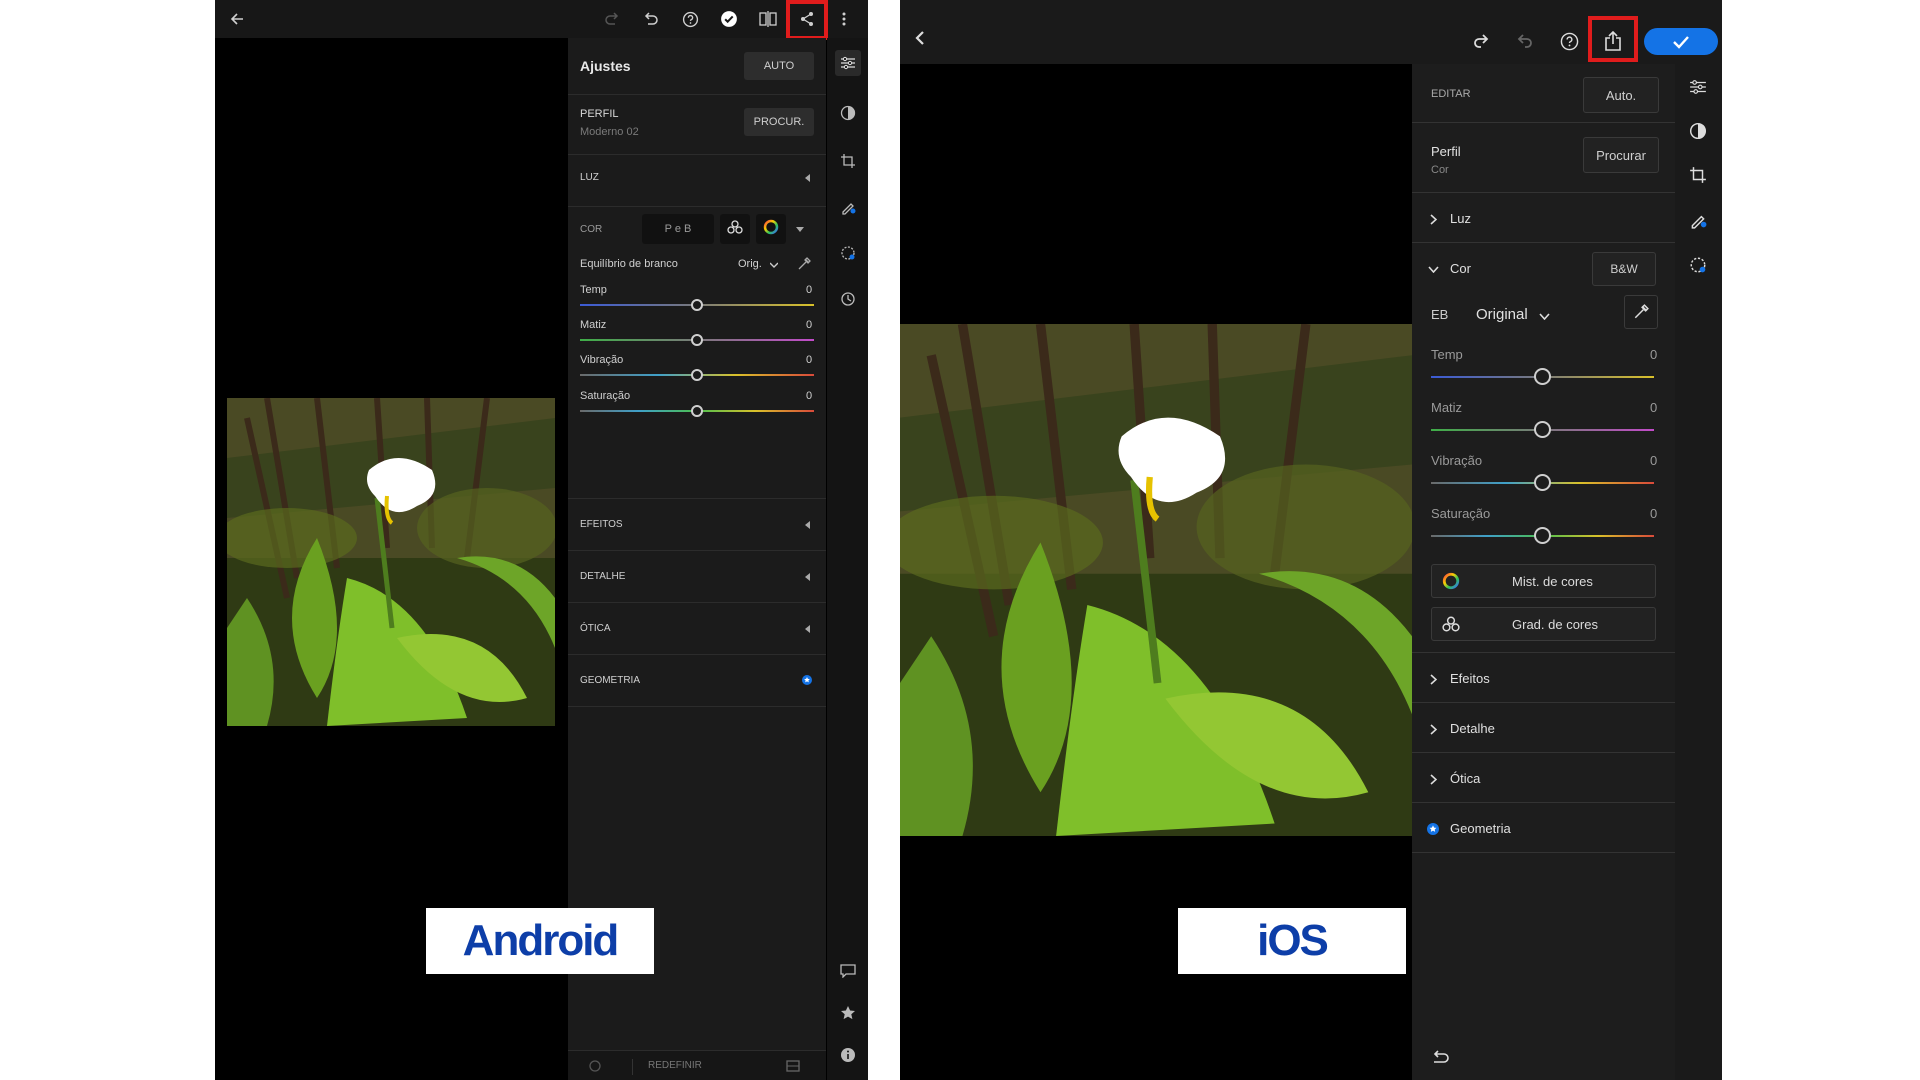  I want to click on auto-button: AUTO, so click(779, 66).